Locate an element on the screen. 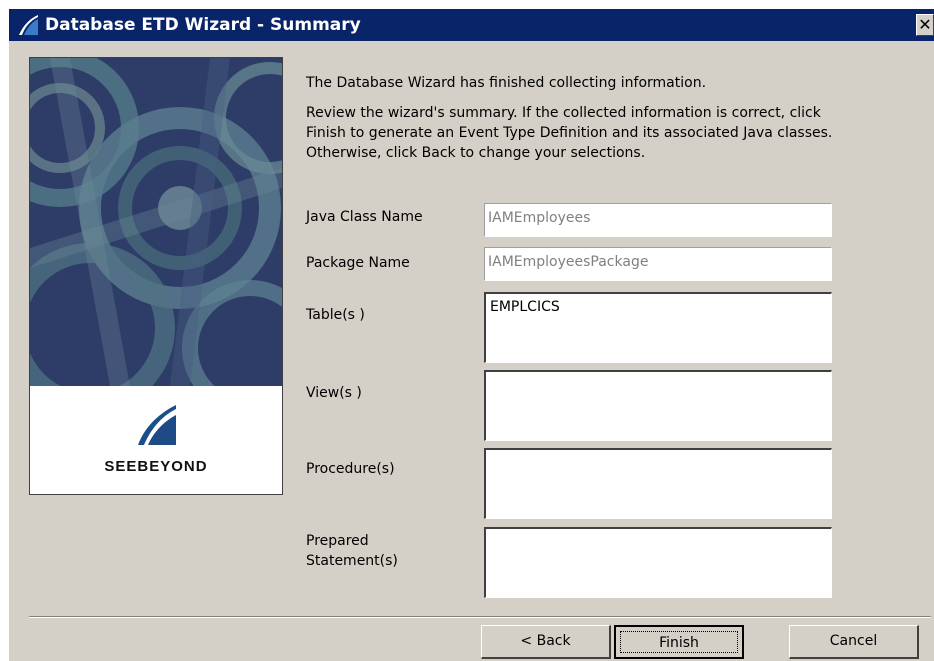 This screenshot has height=661, width=934. views-list is located at coordinates (658, 405).